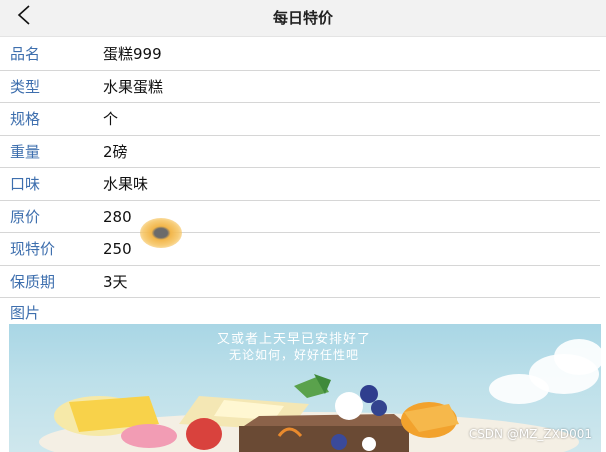  What do you see at coordinates (132, 54) in the screenshot?
I see `detail-value: 蛋糕999` at bounding box center [132, 54].